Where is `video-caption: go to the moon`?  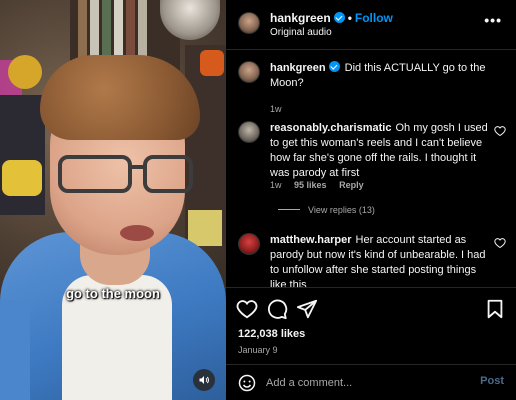
video-caption: go to the moon is located at coordinates (113, 293).